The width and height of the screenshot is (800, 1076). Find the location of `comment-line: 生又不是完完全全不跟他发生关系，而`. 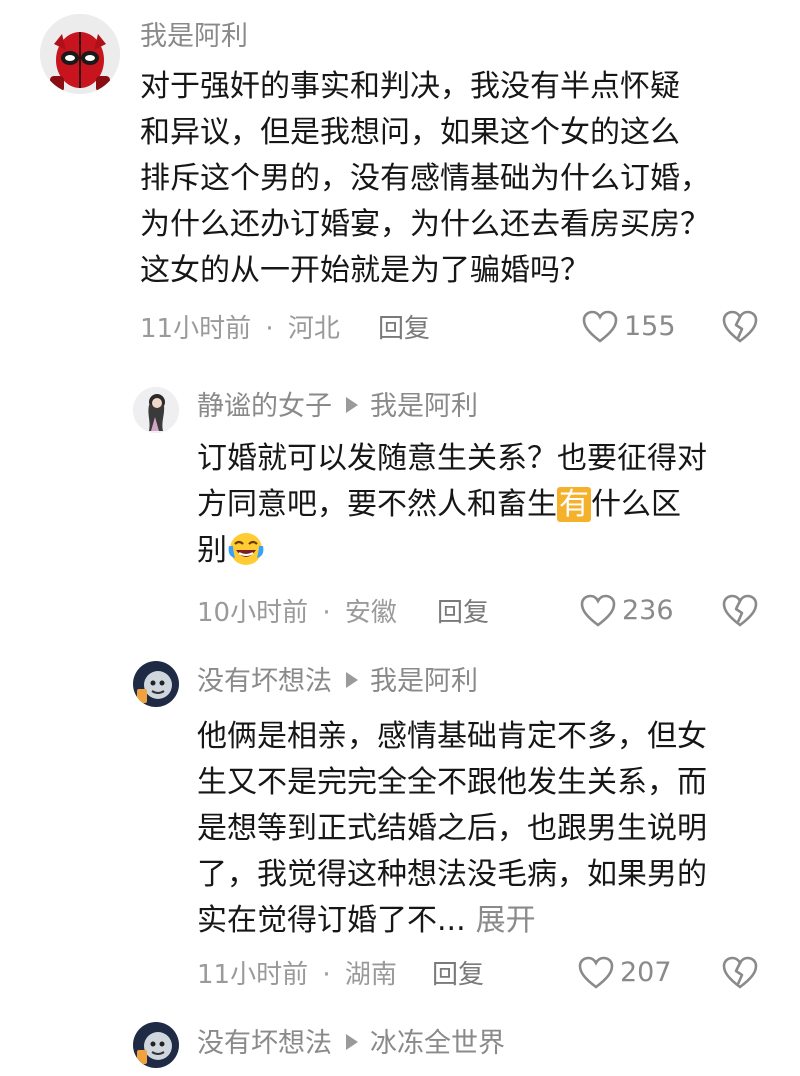

comment-line: 生又不是完完全全不跟他发生关系，而 is located at coordinates (452, 782).